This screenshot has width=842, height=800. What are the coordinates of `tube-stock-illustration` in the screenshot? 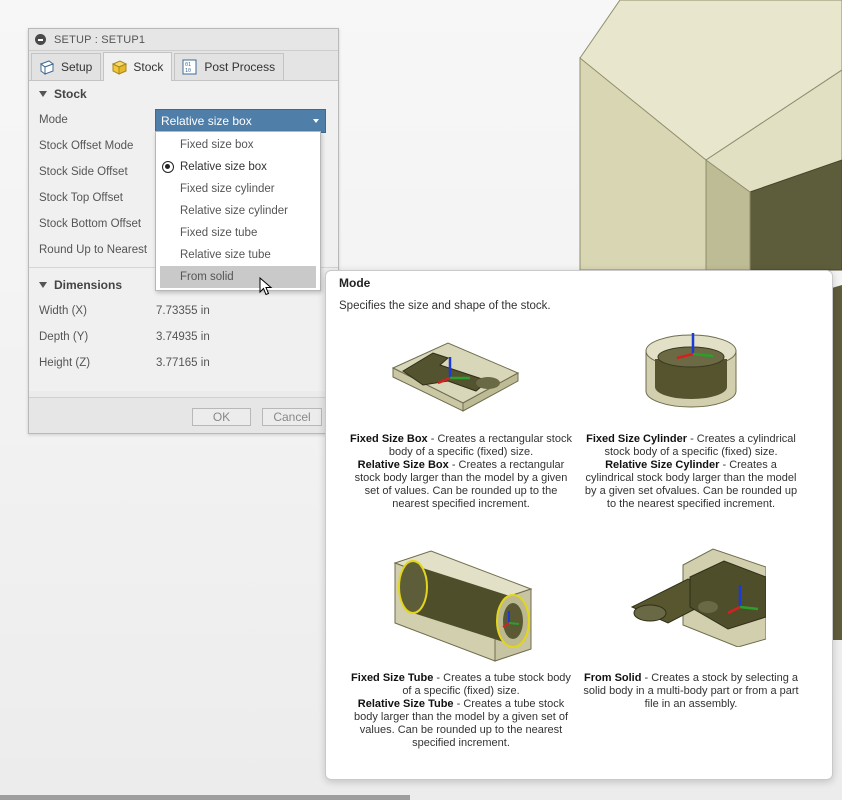 It's located at (463, 606).